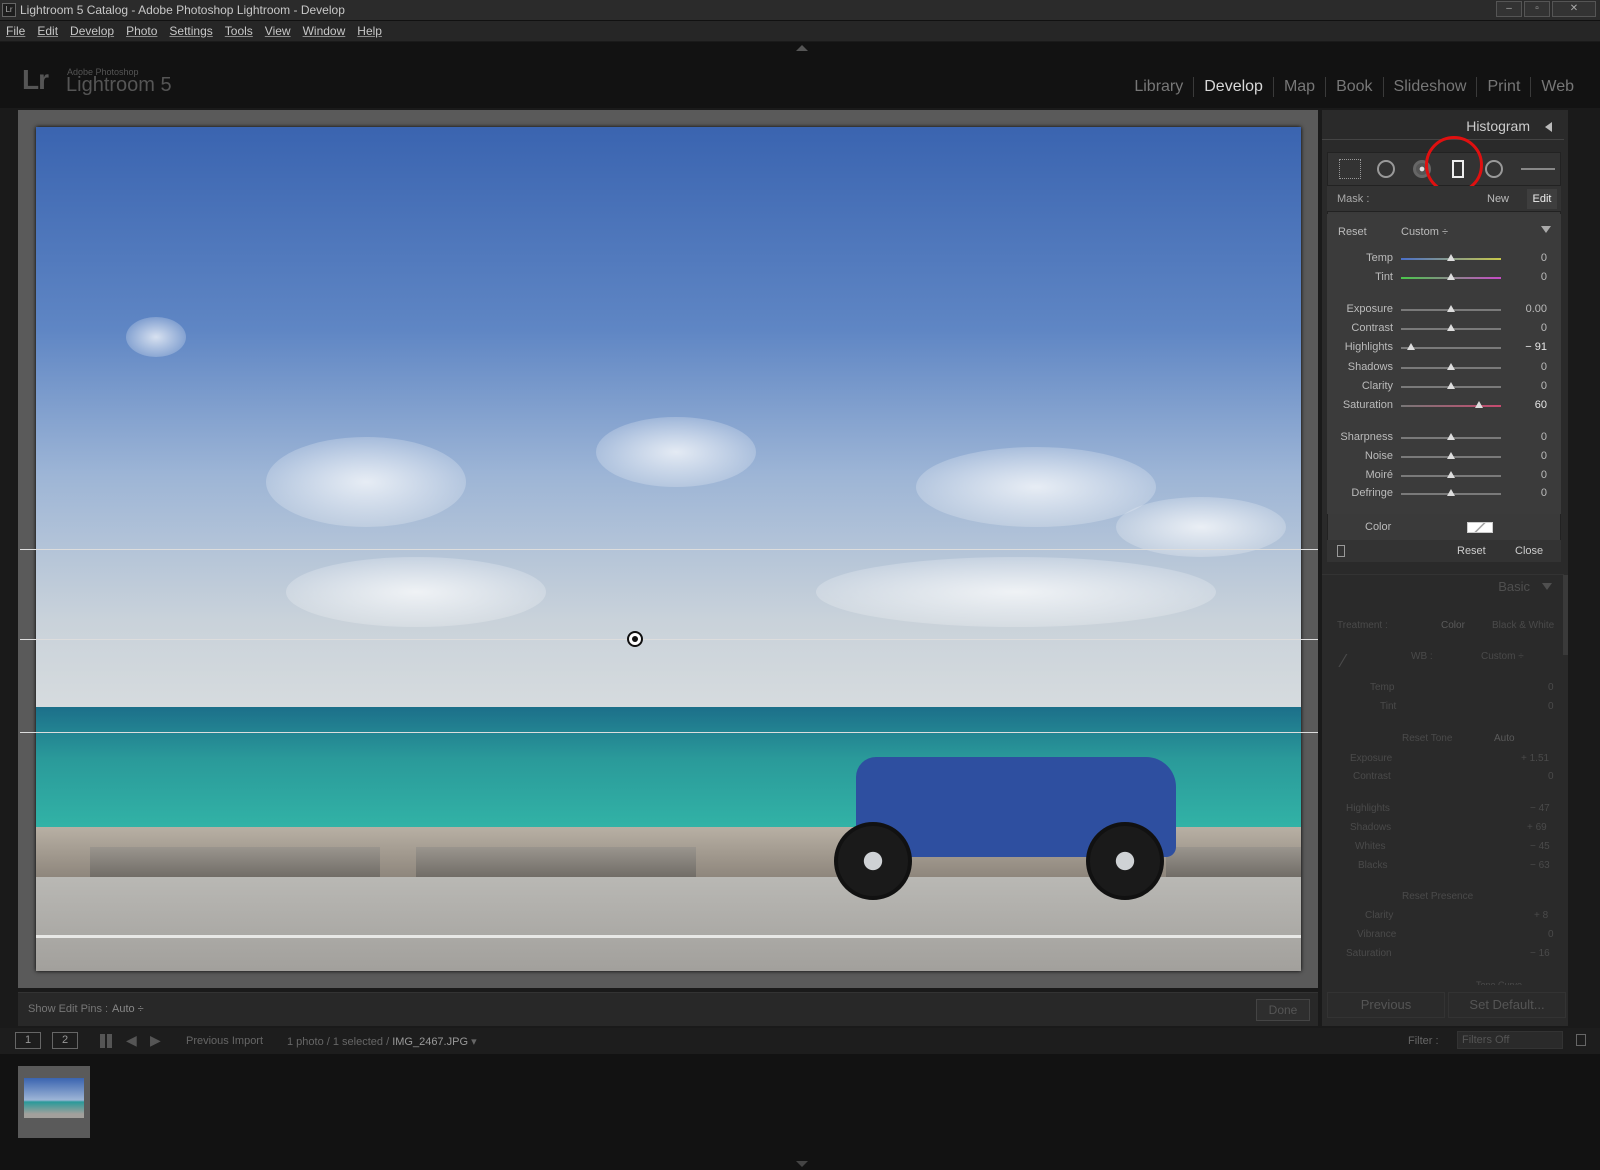 This screenshot has height=1170, width=1600. Describe the element at coordinates (1378, 527) in the screenshot. I see `color-label: Color` at that location.